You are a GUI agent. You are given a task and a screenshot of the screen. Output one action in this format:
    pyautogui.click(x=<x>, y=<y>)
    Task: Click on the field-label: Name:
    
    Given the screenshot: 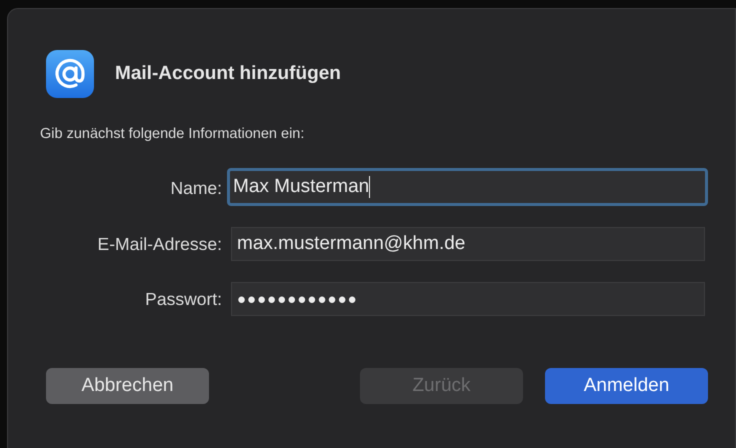 What is the action you would take?
    pyautogui.click(x=196, y=188)
    